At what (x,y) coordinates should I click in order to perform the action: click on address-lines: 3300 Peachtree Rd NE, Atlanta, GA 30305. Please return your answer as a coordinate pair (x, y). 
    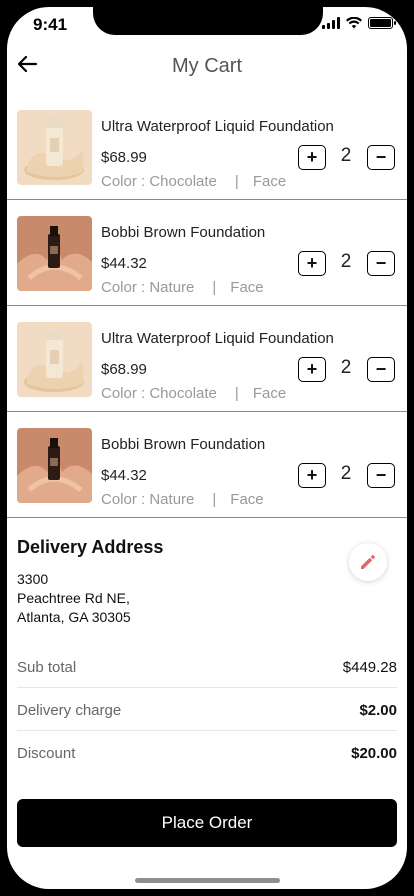
    Looking at the image, I should click on (207, 598).